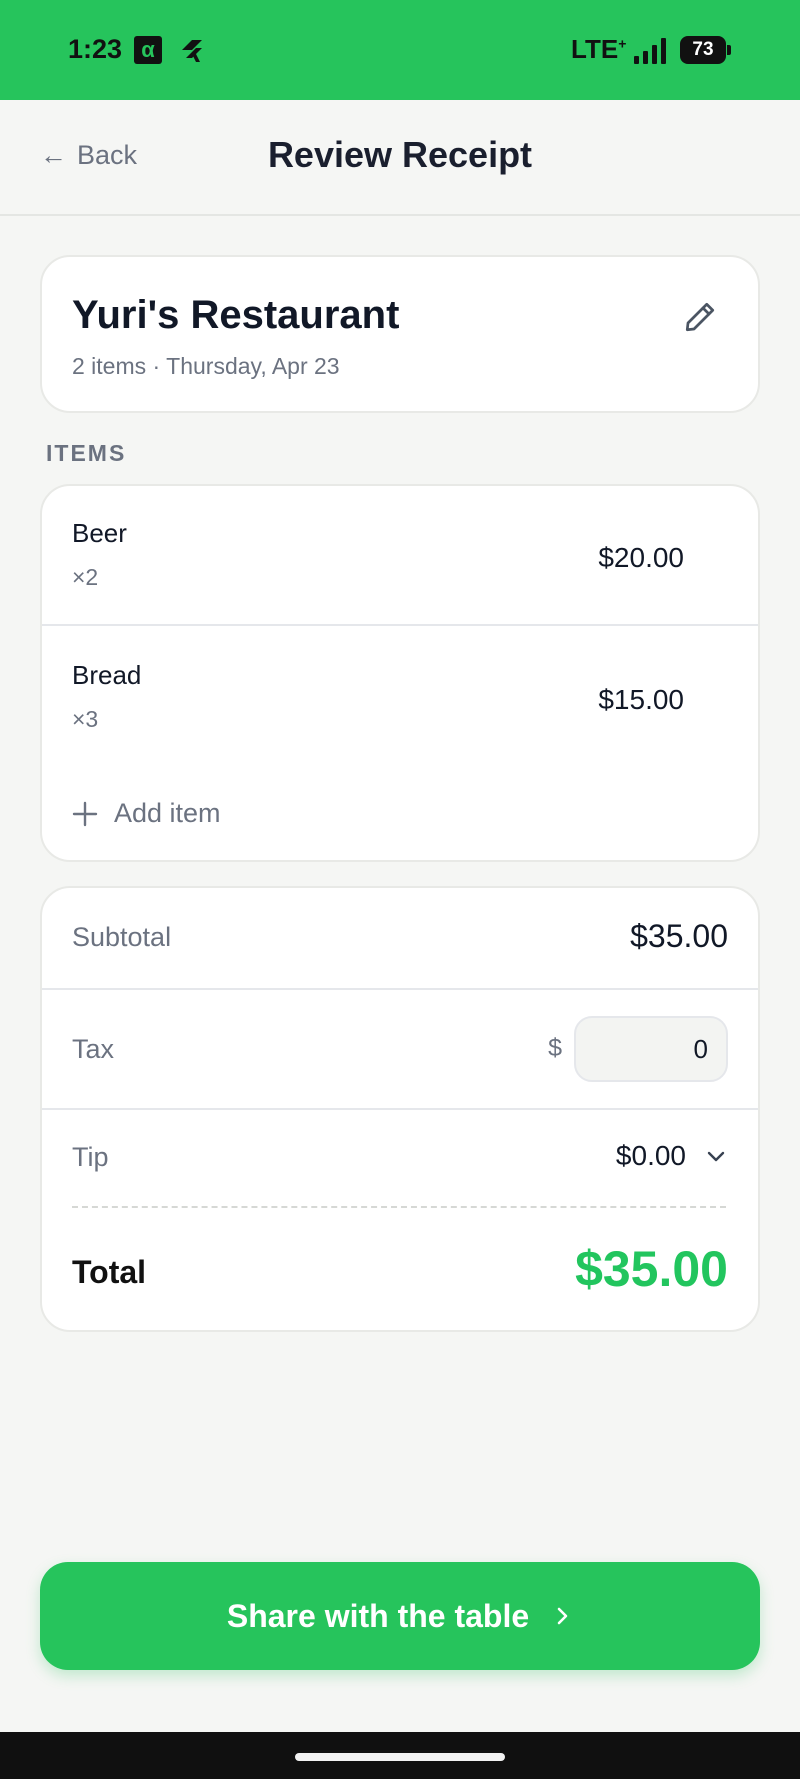  I want to click on share-with-table-button: Share with the table, so click(400, 1616).